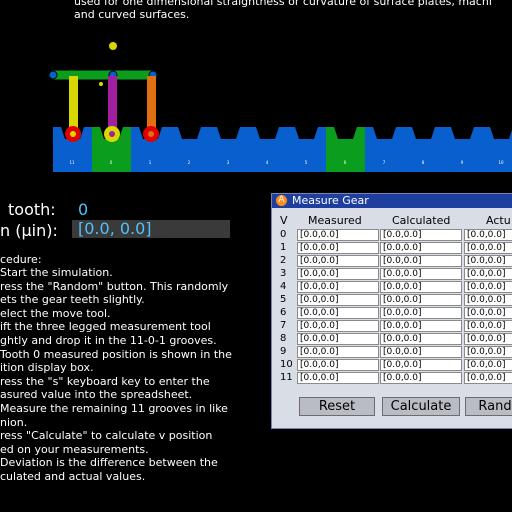 The width and height of the screenshot is (512, 512). I want to click on tool-leg-left, so click(73, 104).